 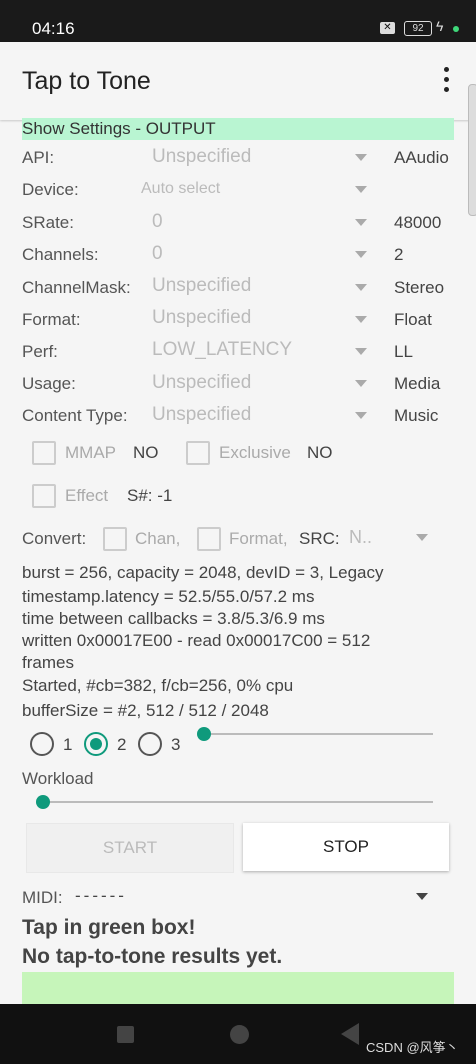 What do you see at coordinates (319, 538) in the screenshot?
I see `src-label: SRC:` at bounding box center [319, 538].